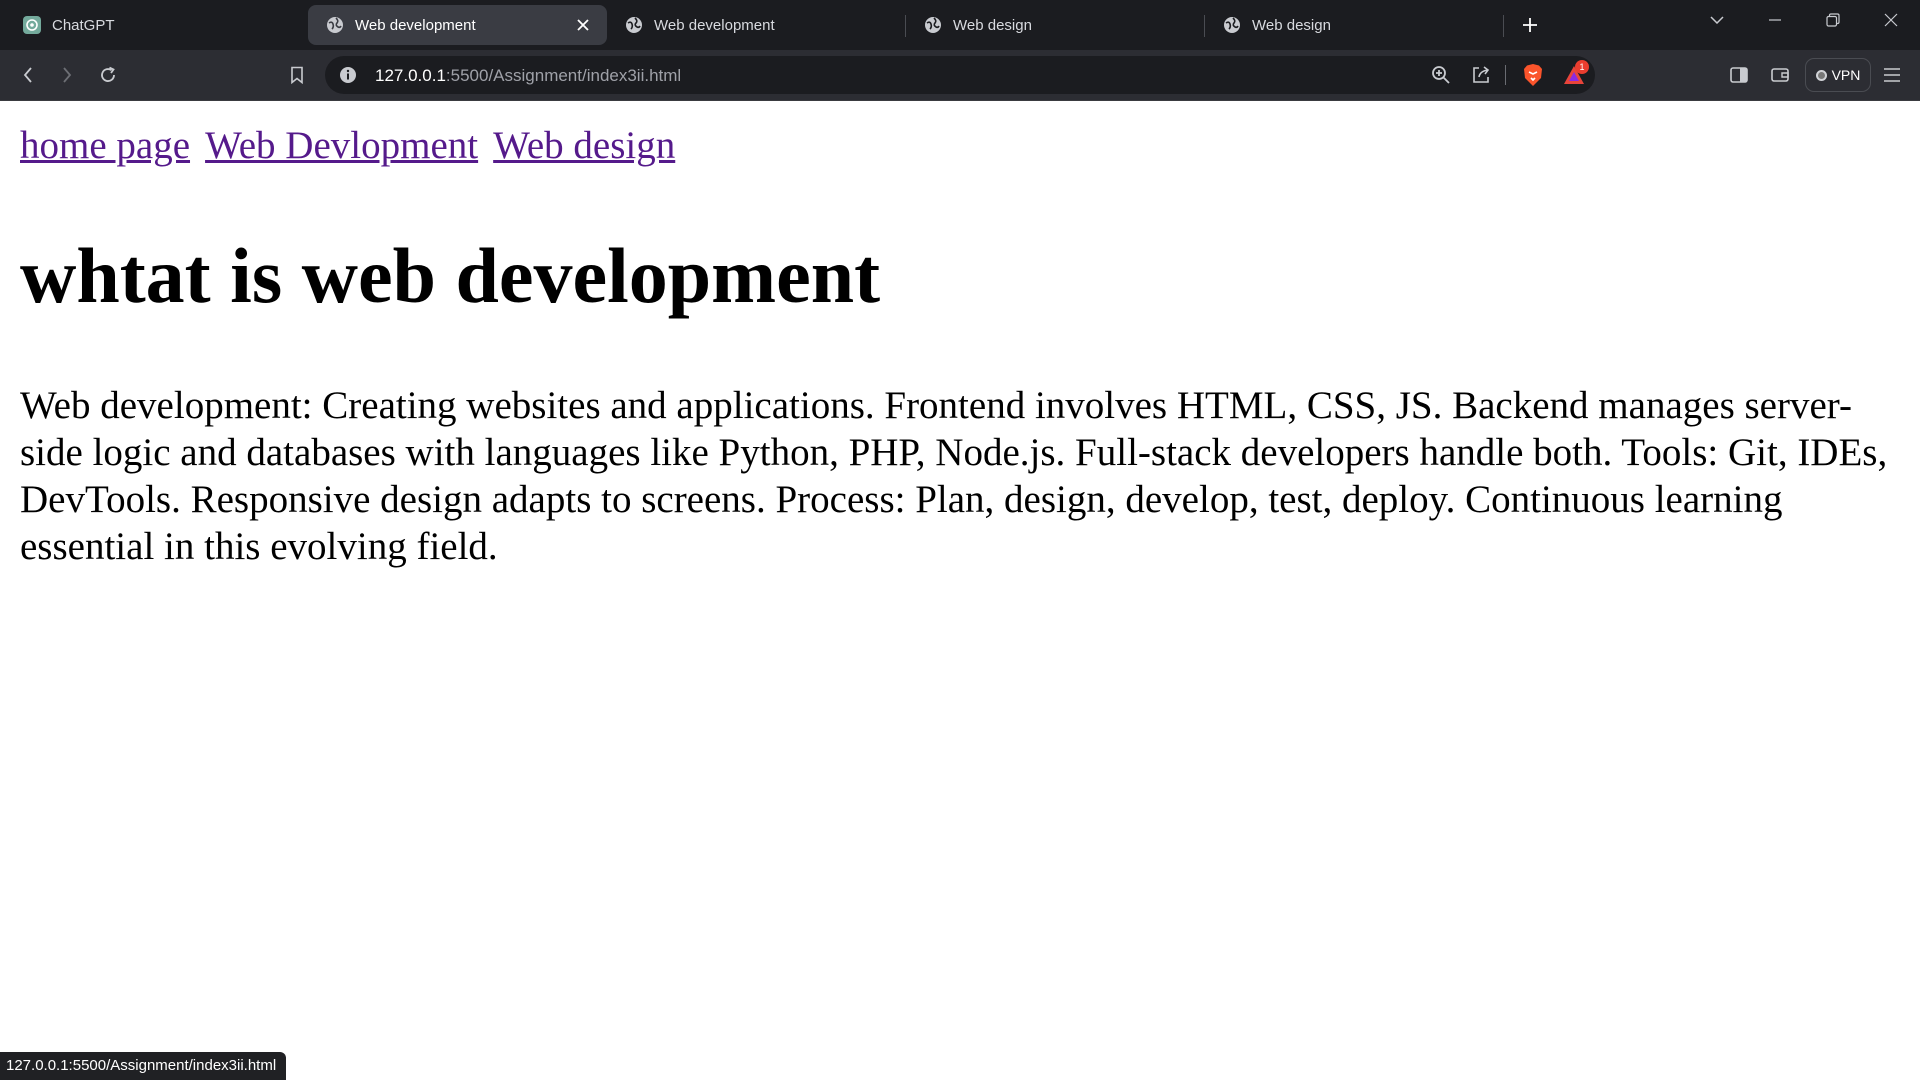 The width and height of the screenshot is (1920, 1080). What do you see at coordinates (1503, 26) in the screenshot?
I see `tab-separator` at bounding box center [1503, 26].